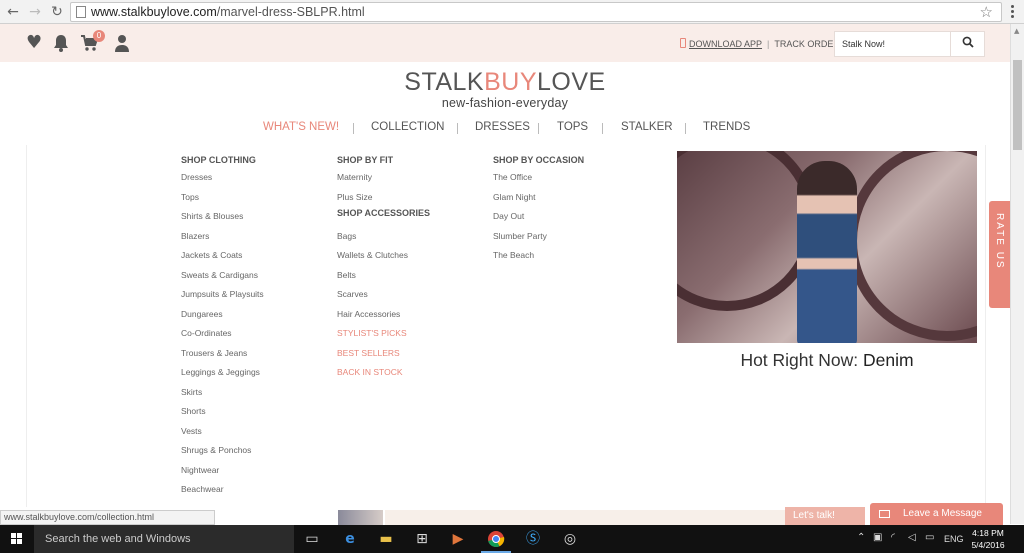 The height and width of the screenshot is (553, 1024). What do you see at coordinates (383, 178) in the screenshot?
I see `menu-link: Maternity` at bounding box center [383, 178].